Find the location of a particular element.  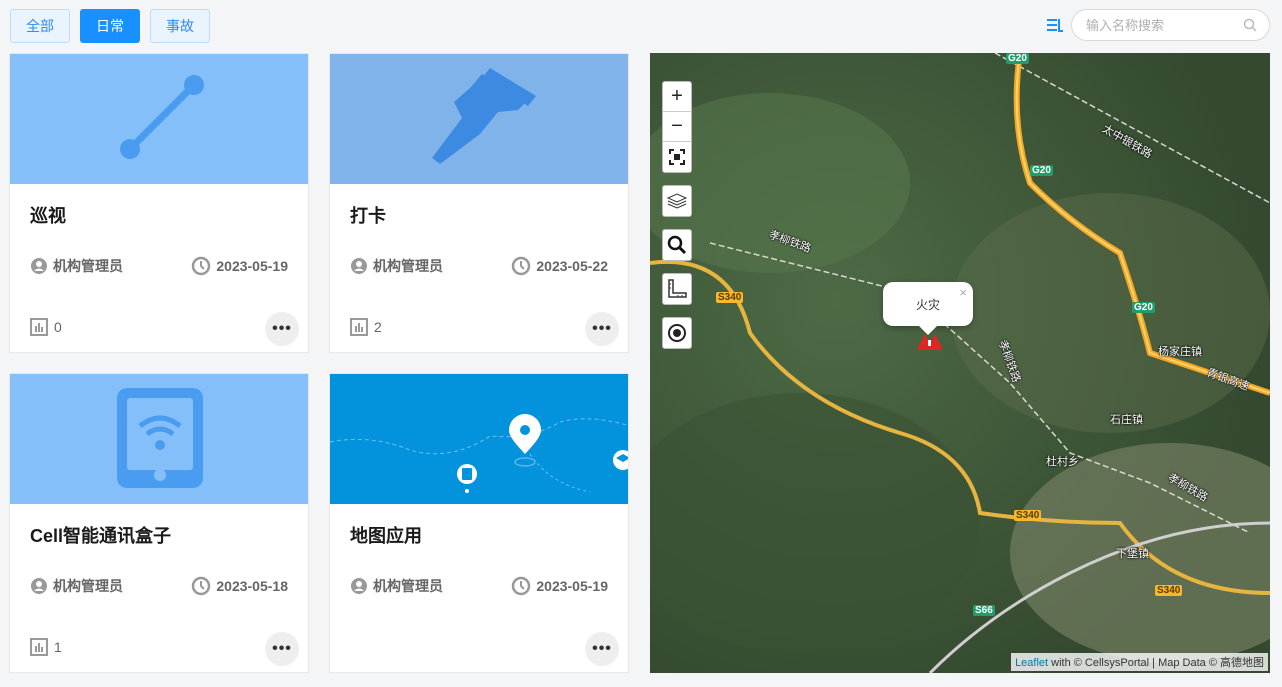

tab-accident: 事故 is located at coordinates (180, 26).